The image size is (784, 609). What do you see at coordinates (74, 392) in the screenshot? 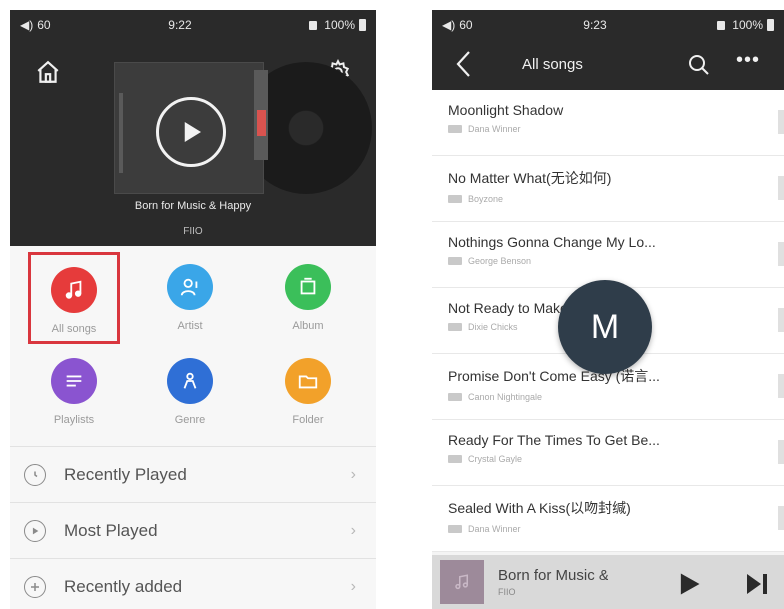
I see `category-playlists: Playlists` at bounding box center [74, 392].